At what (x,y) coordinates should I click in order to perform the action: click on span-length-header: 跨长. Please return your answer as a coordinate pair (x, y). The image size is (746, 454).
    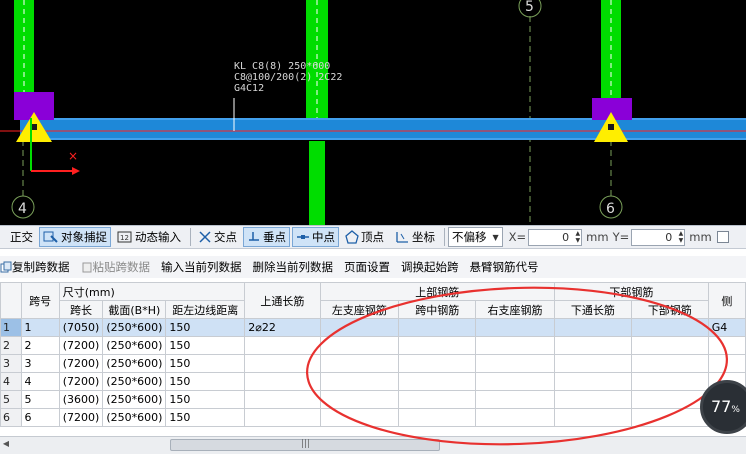
    Looking at the image, I should click on (81, 309).